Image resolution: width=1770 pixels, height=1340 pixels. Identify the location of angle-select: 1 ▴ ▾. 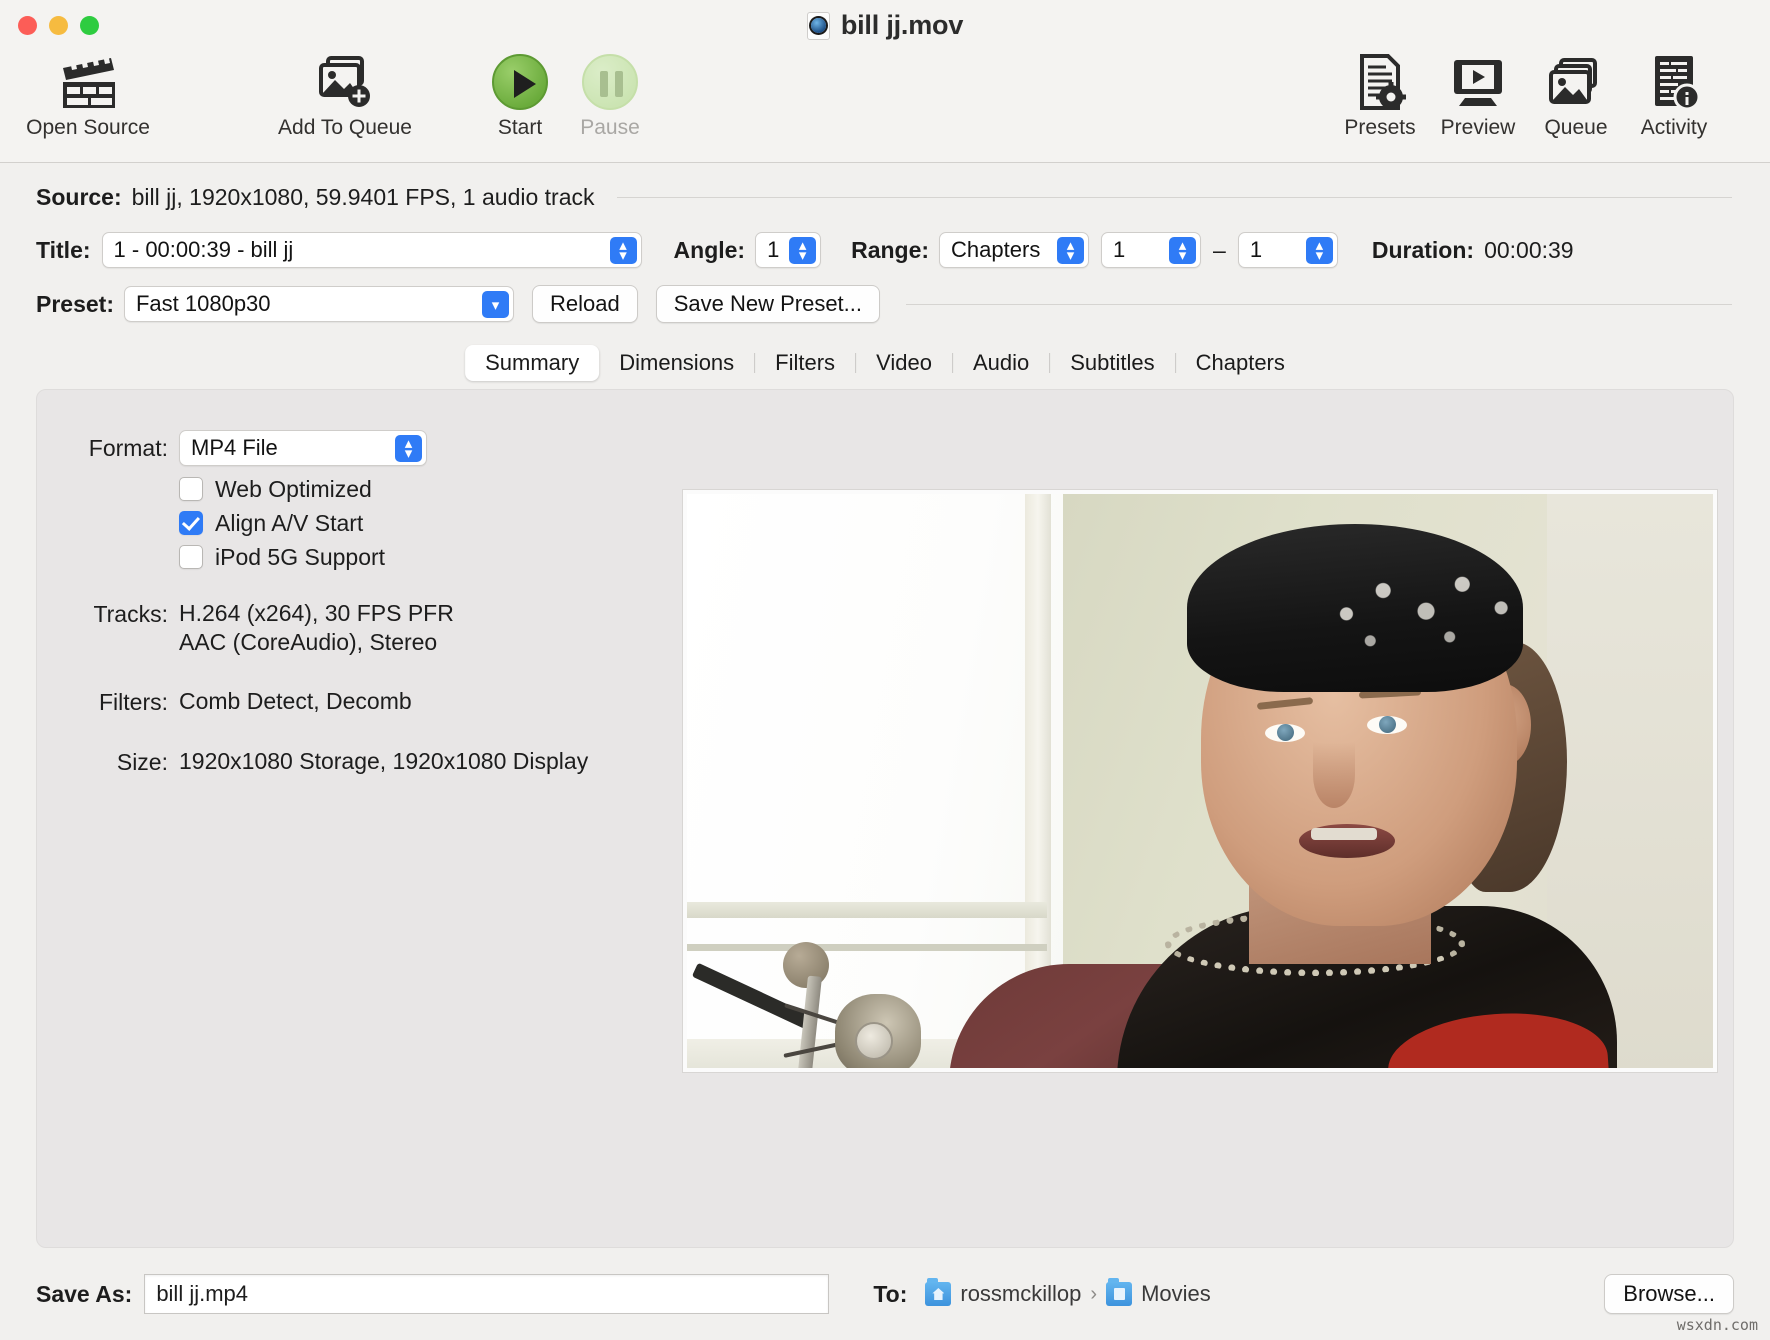
(788, 250).